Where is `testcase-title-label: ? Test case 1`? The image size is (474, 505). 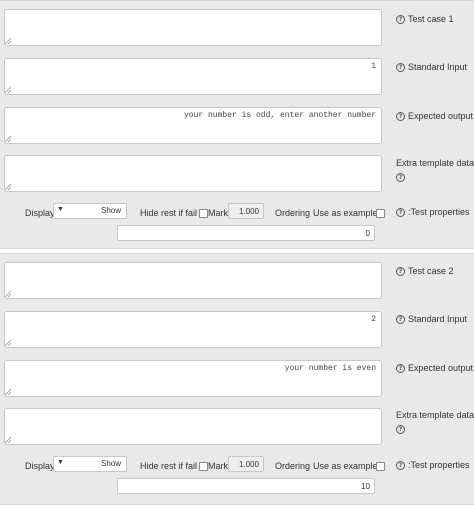 testcase-title-label: ? Test case 1 is located at coordinates (425, 19).